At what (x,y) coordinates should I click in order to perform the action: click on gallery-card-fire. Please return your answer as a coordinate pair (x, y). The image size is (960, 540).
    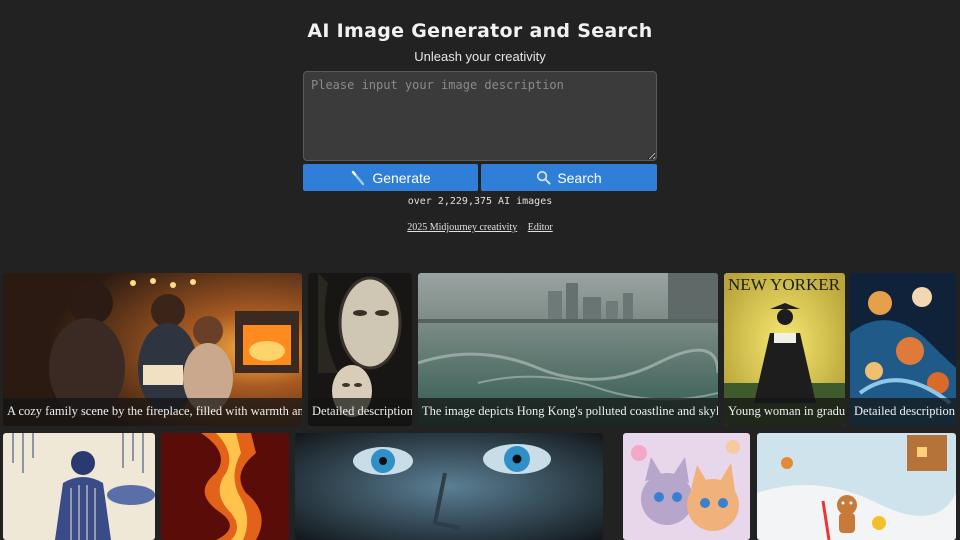
    Looking at the image, I should click on (225, 486).